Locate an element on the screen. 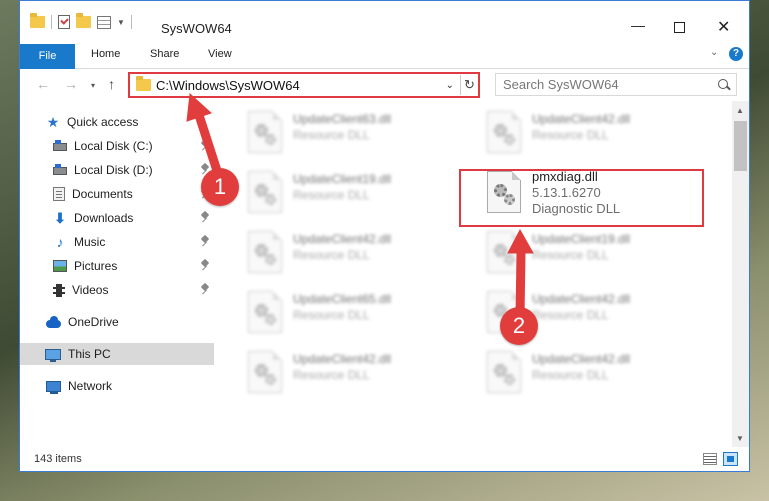  tab-share: Share is located at coordinates (164, 54).